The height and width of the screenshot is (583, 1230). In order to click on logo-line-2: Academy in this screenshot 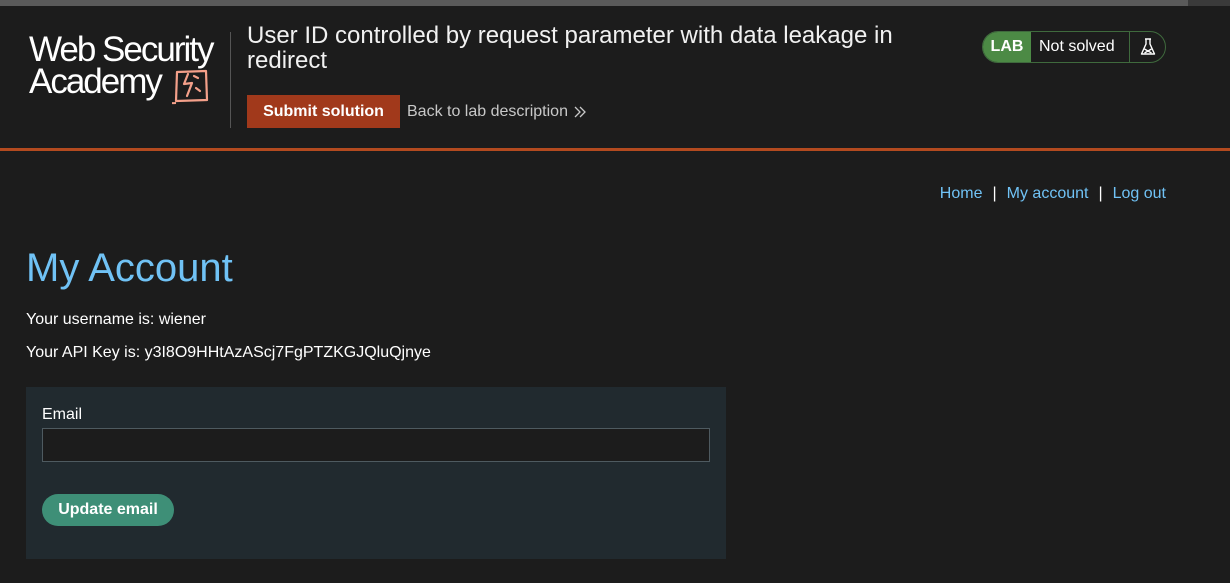, I will do `click(96, 81)`.